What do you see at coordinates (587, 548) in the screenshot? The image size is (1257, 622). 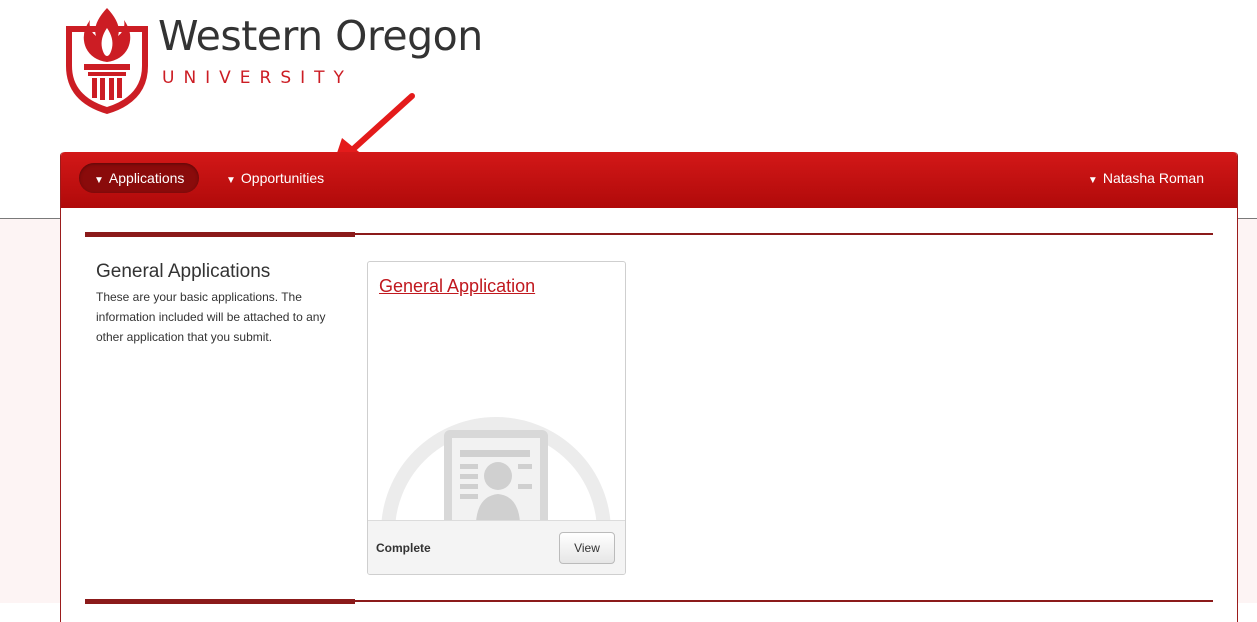 I see `view-button: View` at bounding box center [587, 548].